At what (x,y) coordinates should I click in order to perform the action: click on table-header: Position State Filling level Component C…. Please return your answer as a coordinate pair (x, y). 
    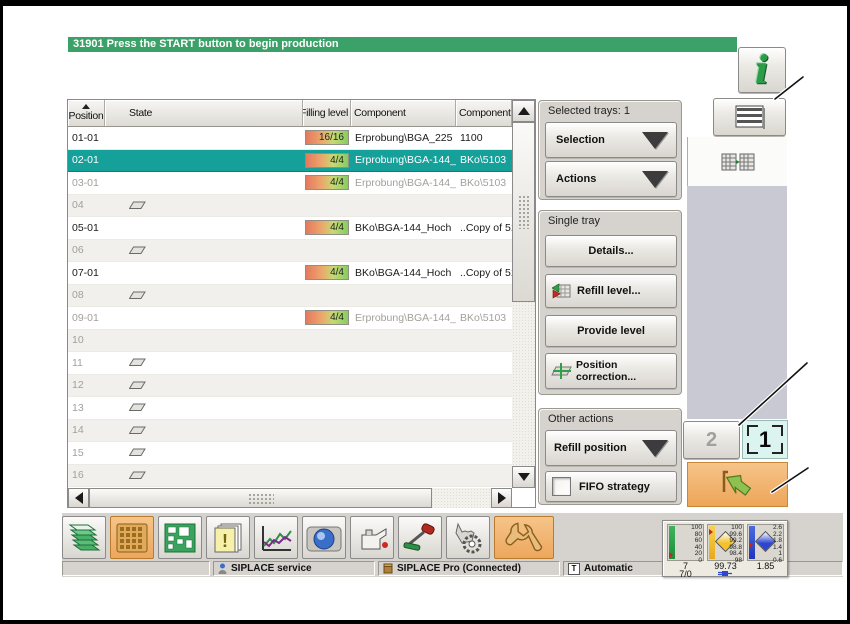
    Looking at the image, I should click on (290, 113).